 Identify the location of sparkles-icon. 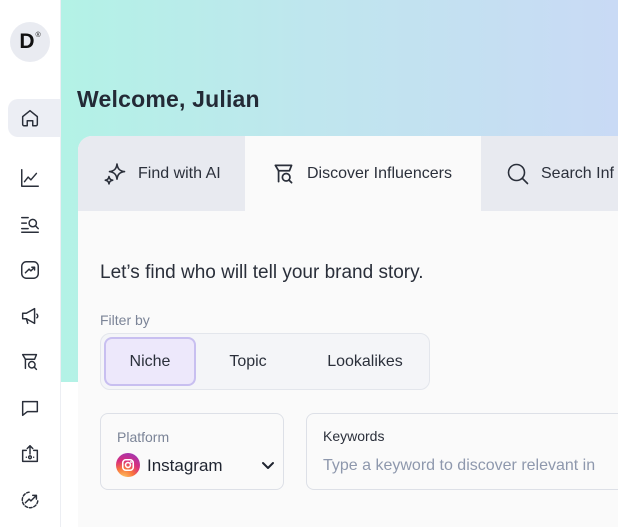
(115, 173).